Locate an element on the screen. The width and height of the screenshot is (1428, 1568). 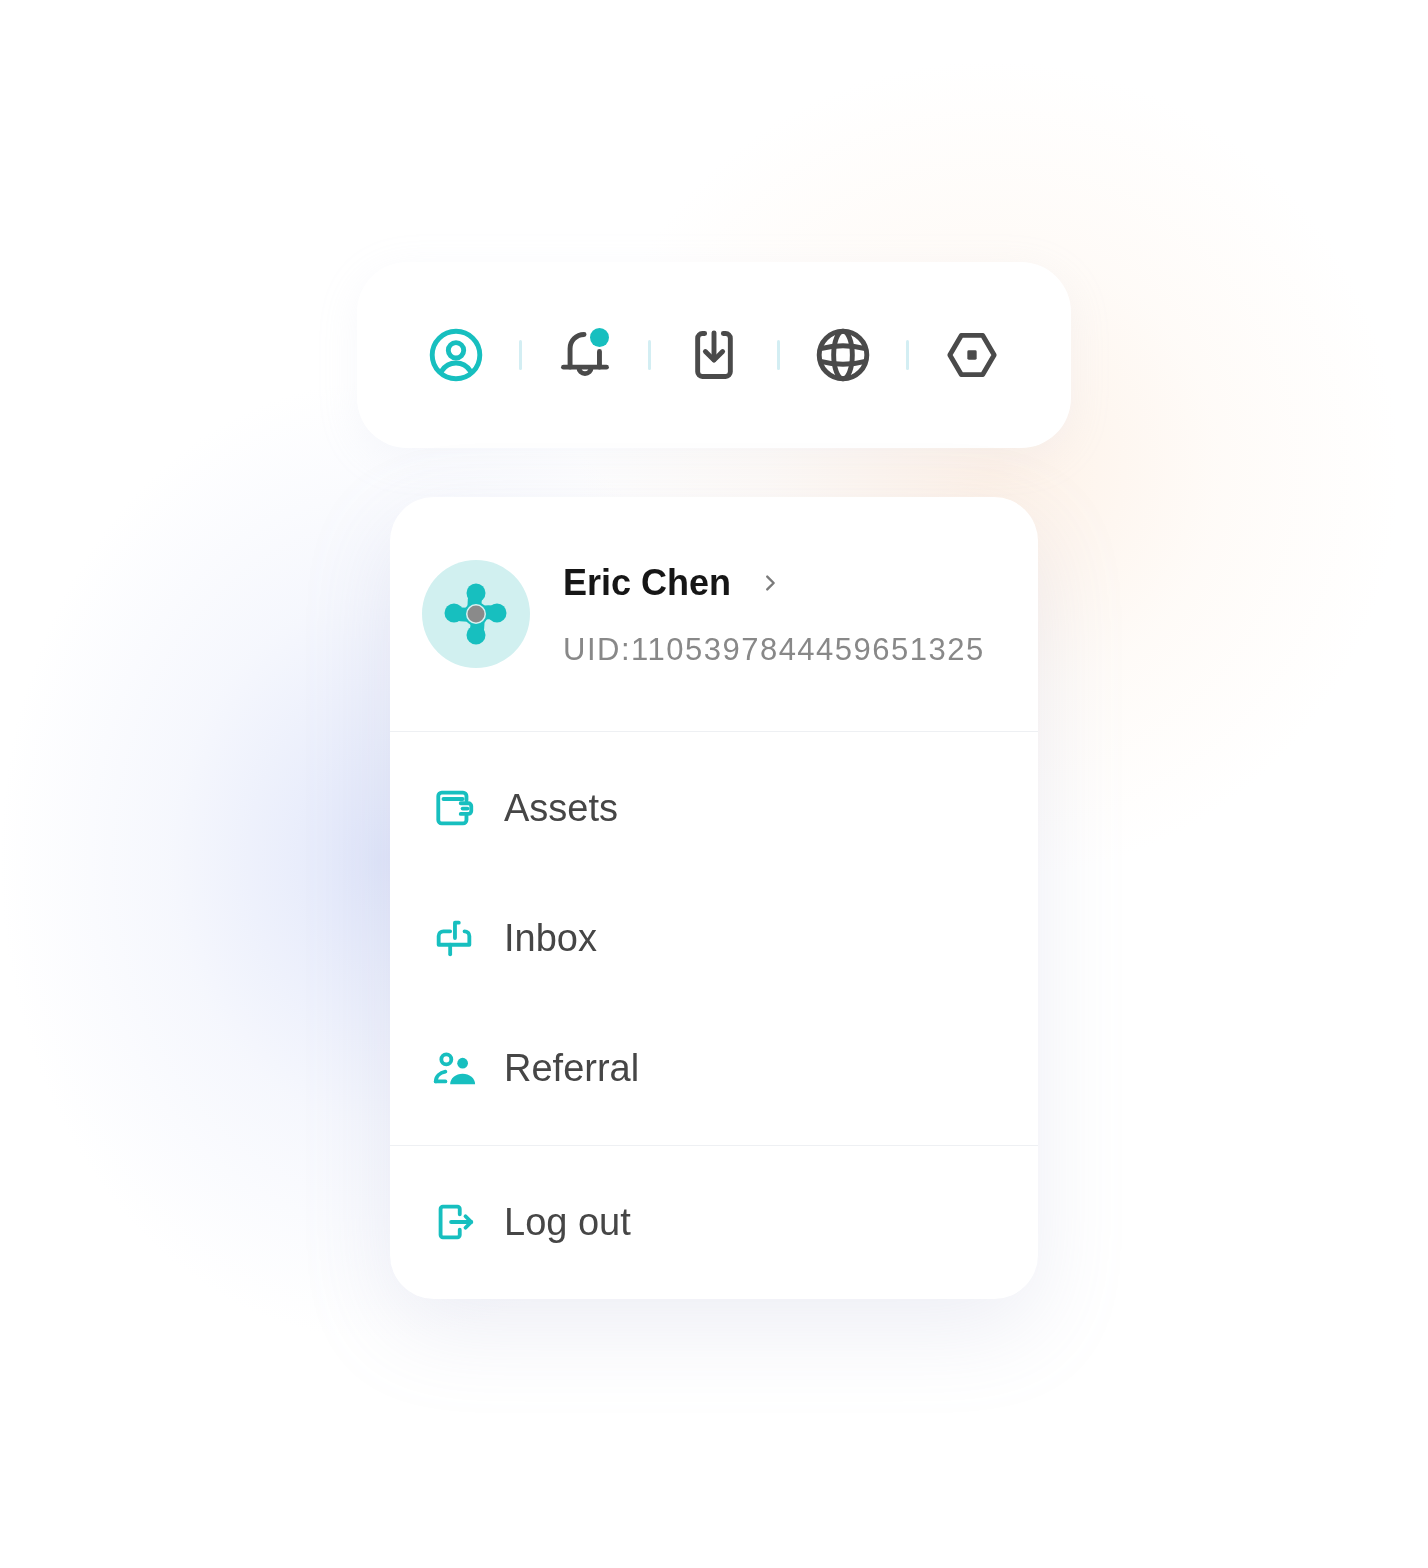
avatar-logo-icon is located at coordinates (476, 614).